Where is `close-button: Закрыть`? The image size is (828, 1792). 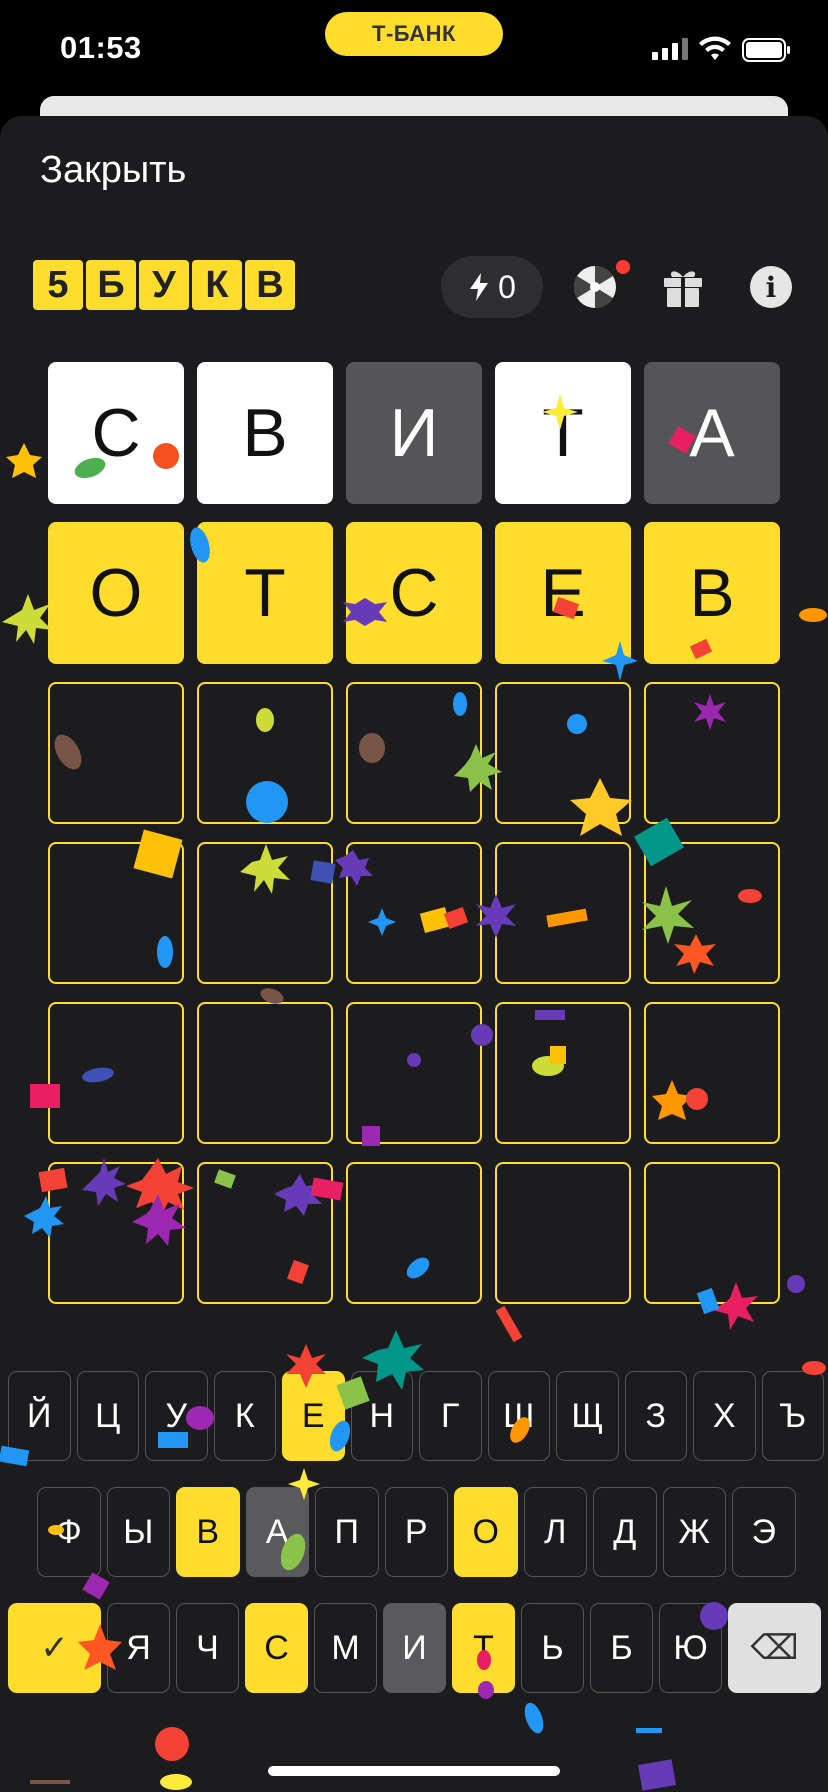
close-button: Закрыть is located at coordinates (113, 170).